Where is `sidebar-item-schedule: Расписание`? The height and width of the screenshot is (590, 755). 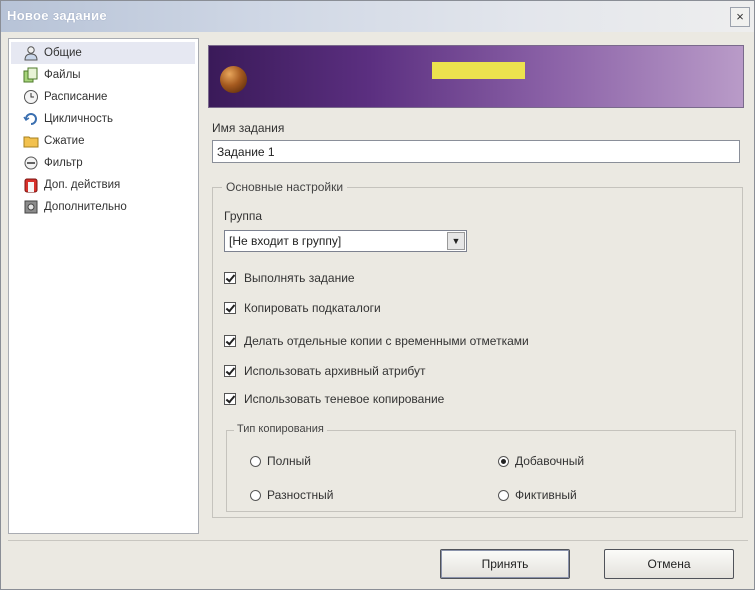
sidebar-item-schedule: Расписание is located at coordinates (103, 97).